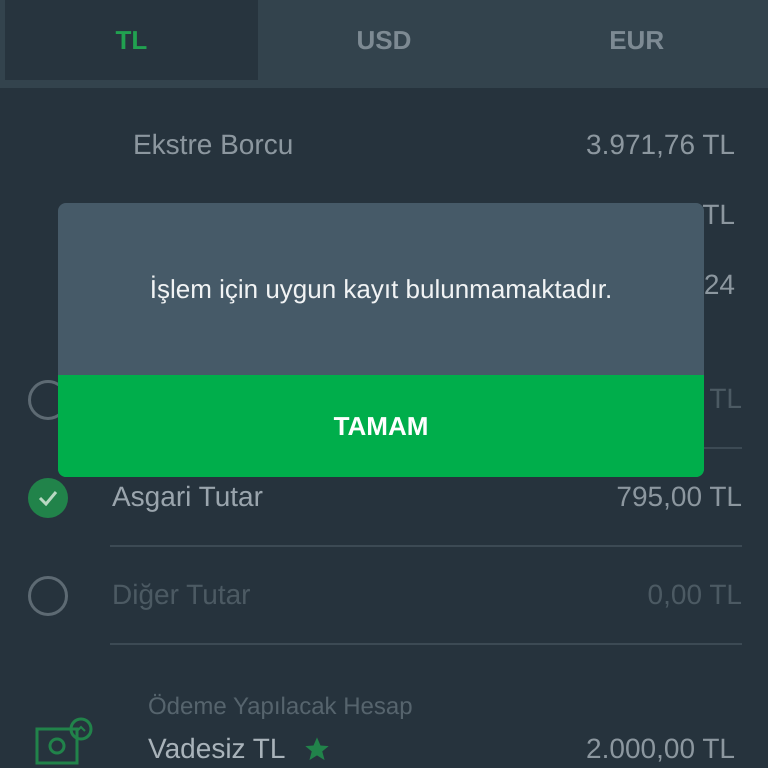 The height and width of the screenshot is (768, 768). I want to click on account-name: Vadesiz TL, so click(217, 749).